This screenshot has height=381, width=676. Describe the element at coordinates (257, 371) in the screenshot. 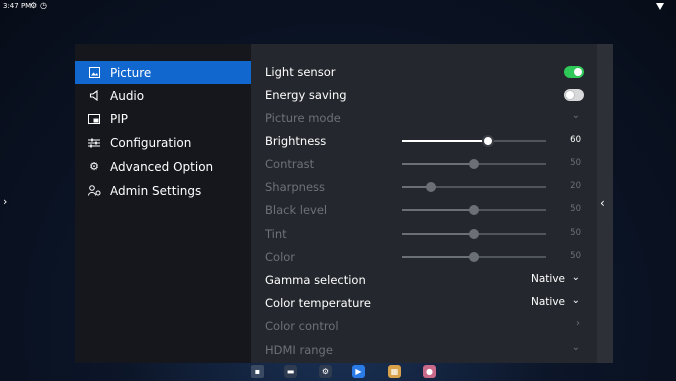

I see `apps-icon: ▪` at that location.